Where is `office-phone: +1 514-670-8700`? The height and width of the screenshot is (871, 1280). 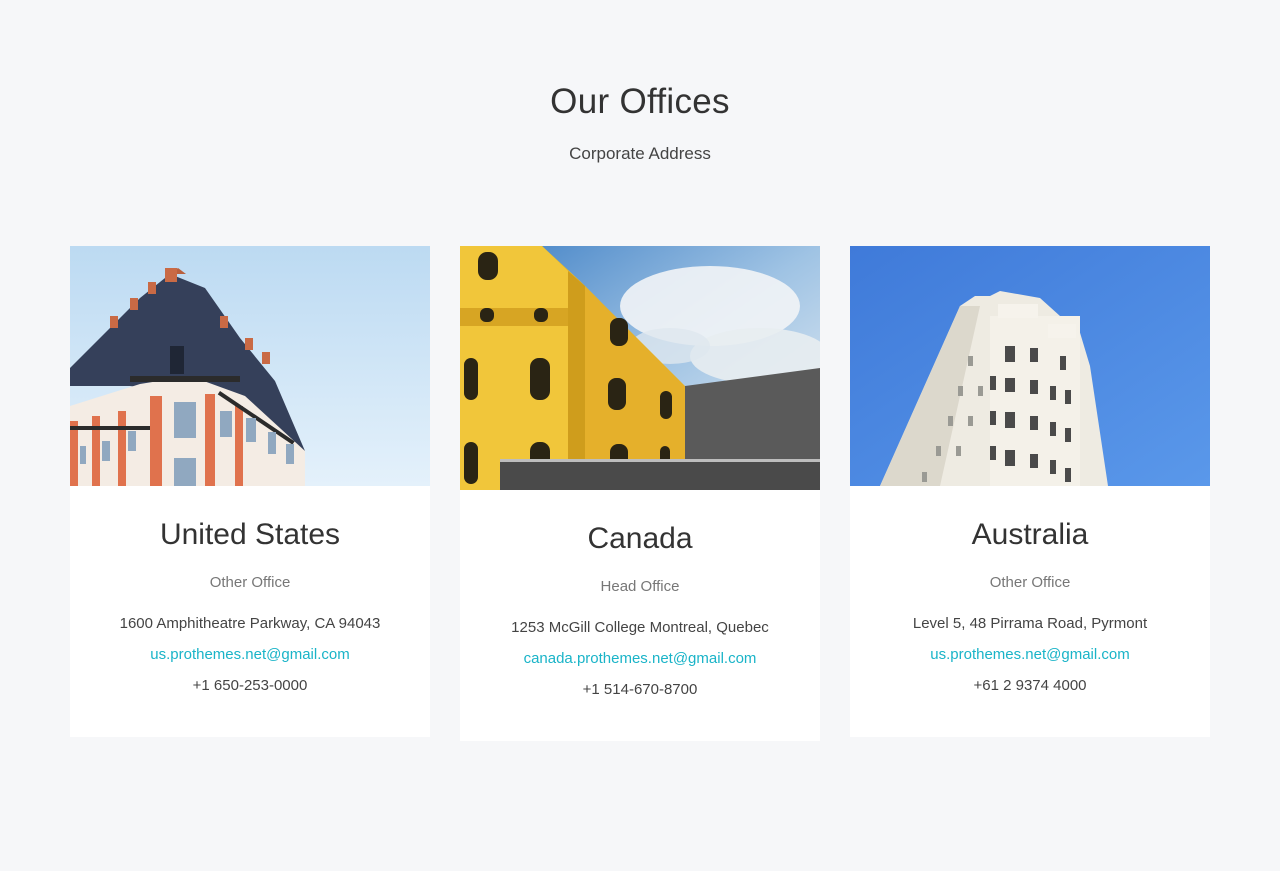
office-phone: +1 514-670-8700 is located at coordinates (640, 689).